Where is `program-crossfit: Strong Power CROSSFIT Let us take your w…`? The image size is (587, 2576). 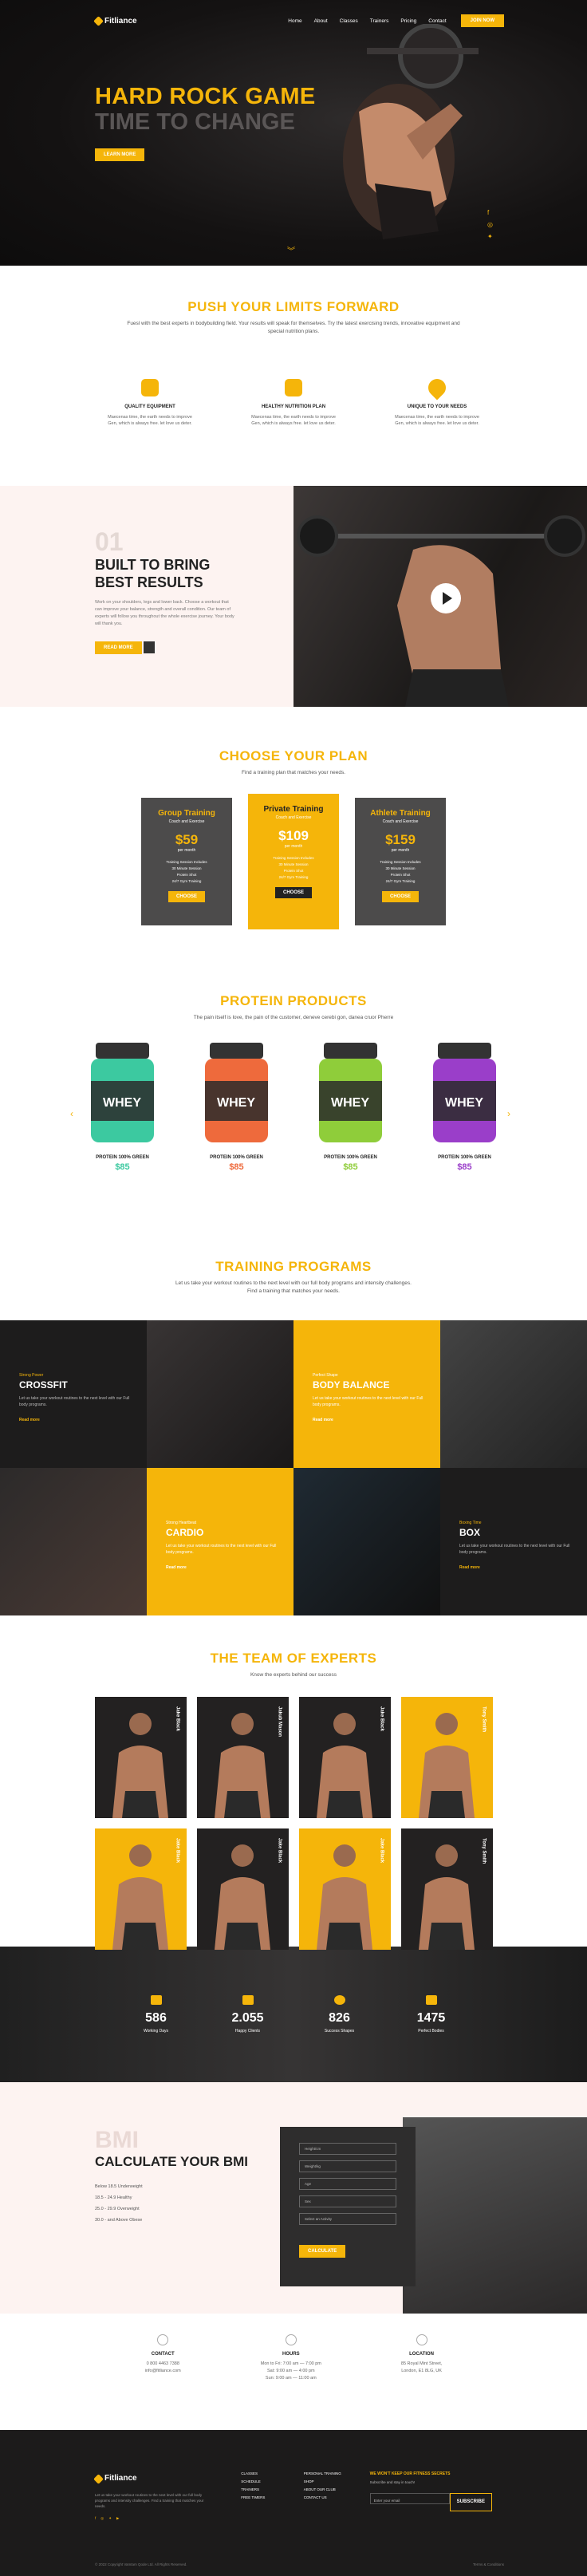
program-crossfit: Strong Power CROSSFIT Let us take your w… is located at coordinates (73, 1394).